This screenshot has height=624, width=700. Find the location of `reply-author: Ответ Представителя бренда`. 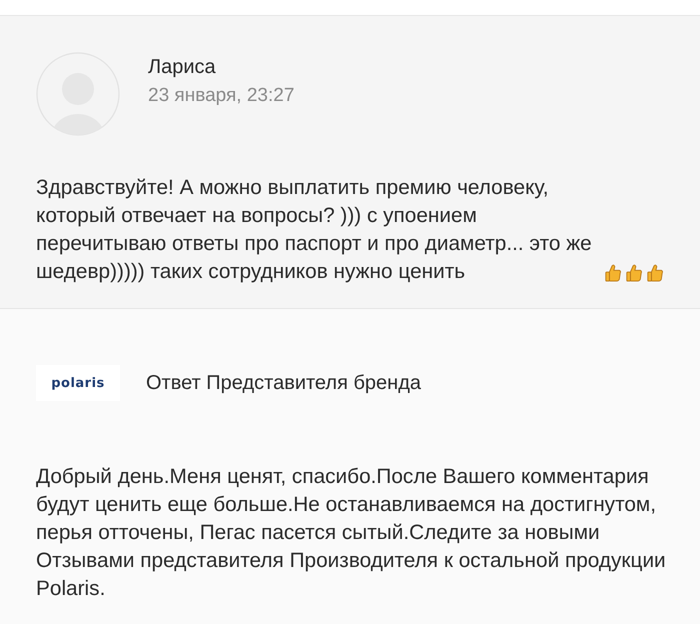

reply-author: Ответ Представителя бренда is located at coordinates (283, 383).